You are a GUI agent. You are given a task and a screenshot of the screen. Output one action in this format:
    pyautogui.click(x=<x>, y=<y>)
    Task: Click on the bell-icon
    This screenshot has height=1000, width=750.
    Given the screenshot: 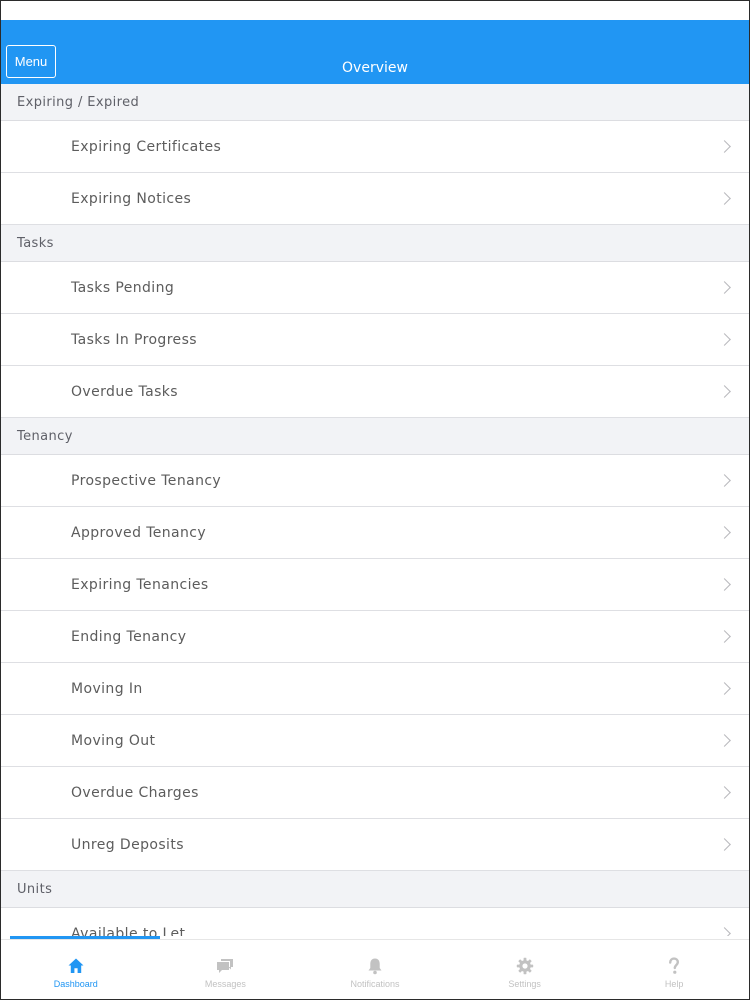 What is the action you would take?
    pyautogui.click(x=375, y=966)
    